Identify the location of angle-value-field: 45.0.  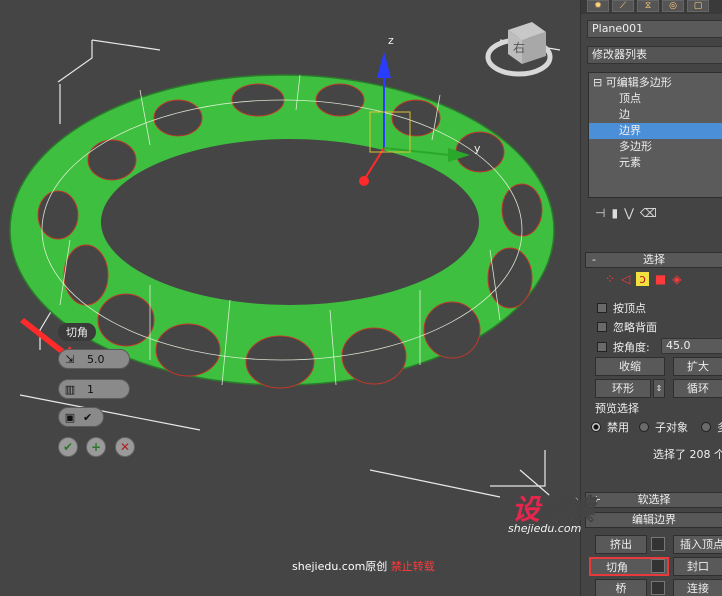
(691, 346).